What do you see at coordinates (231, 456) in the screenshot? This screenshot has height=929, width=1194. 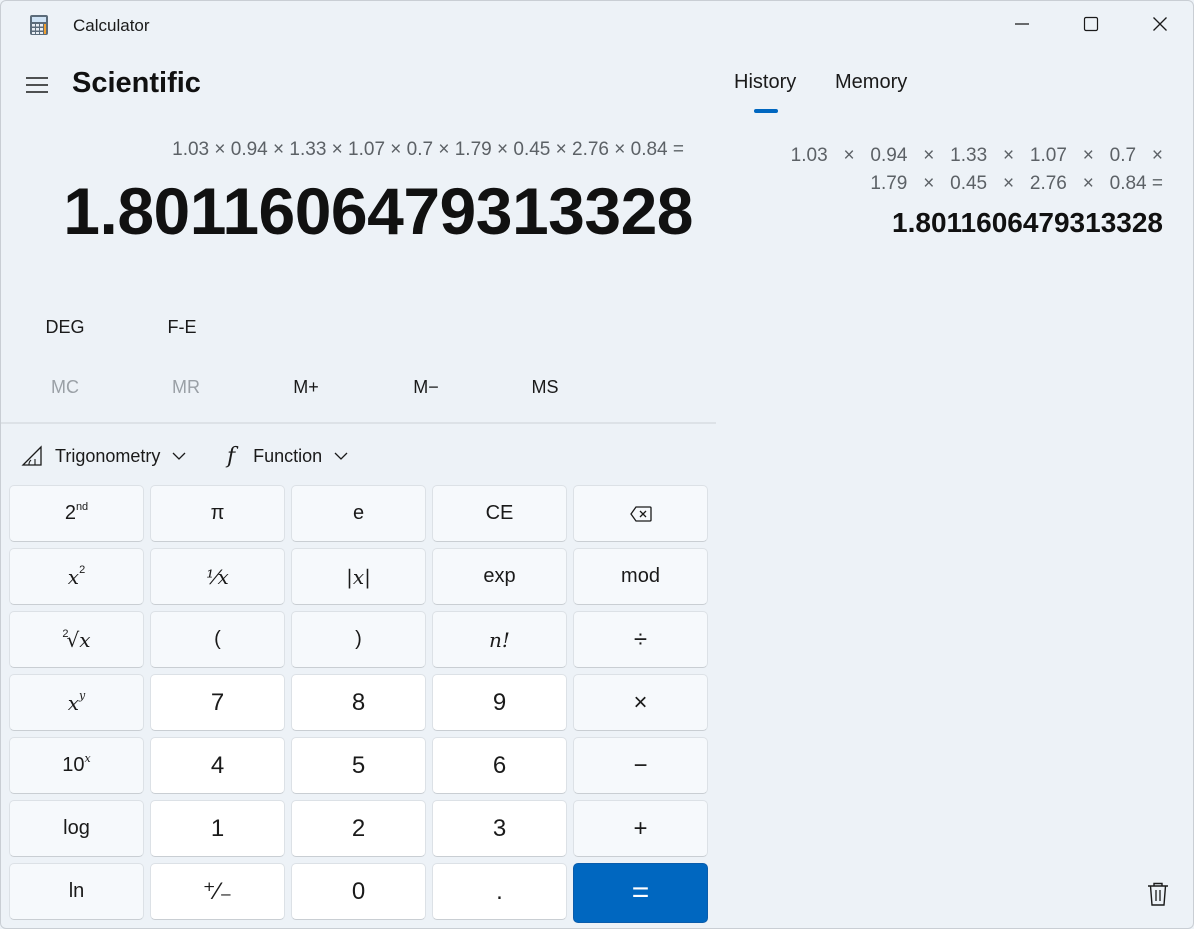 I see `function-glyph-icon: f` at bounding box center [231, 456].